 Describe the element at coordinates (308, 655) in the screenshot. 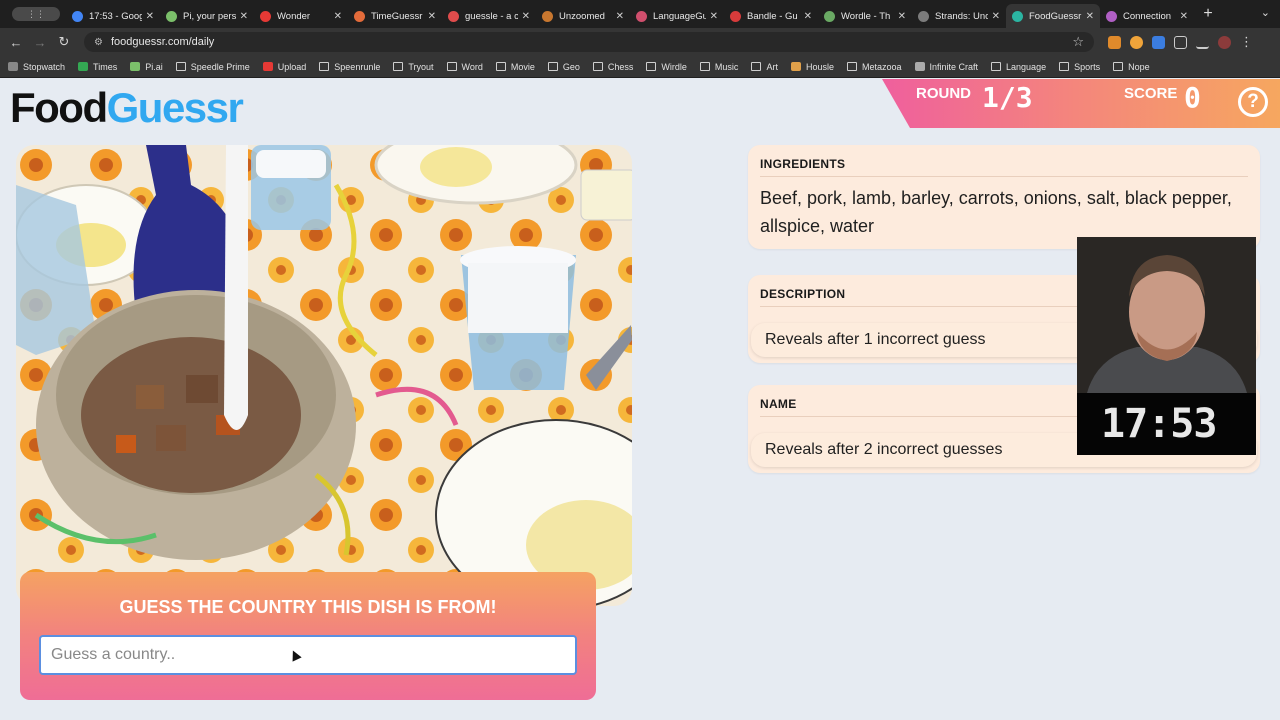

I see `country-guess-input` at that location.